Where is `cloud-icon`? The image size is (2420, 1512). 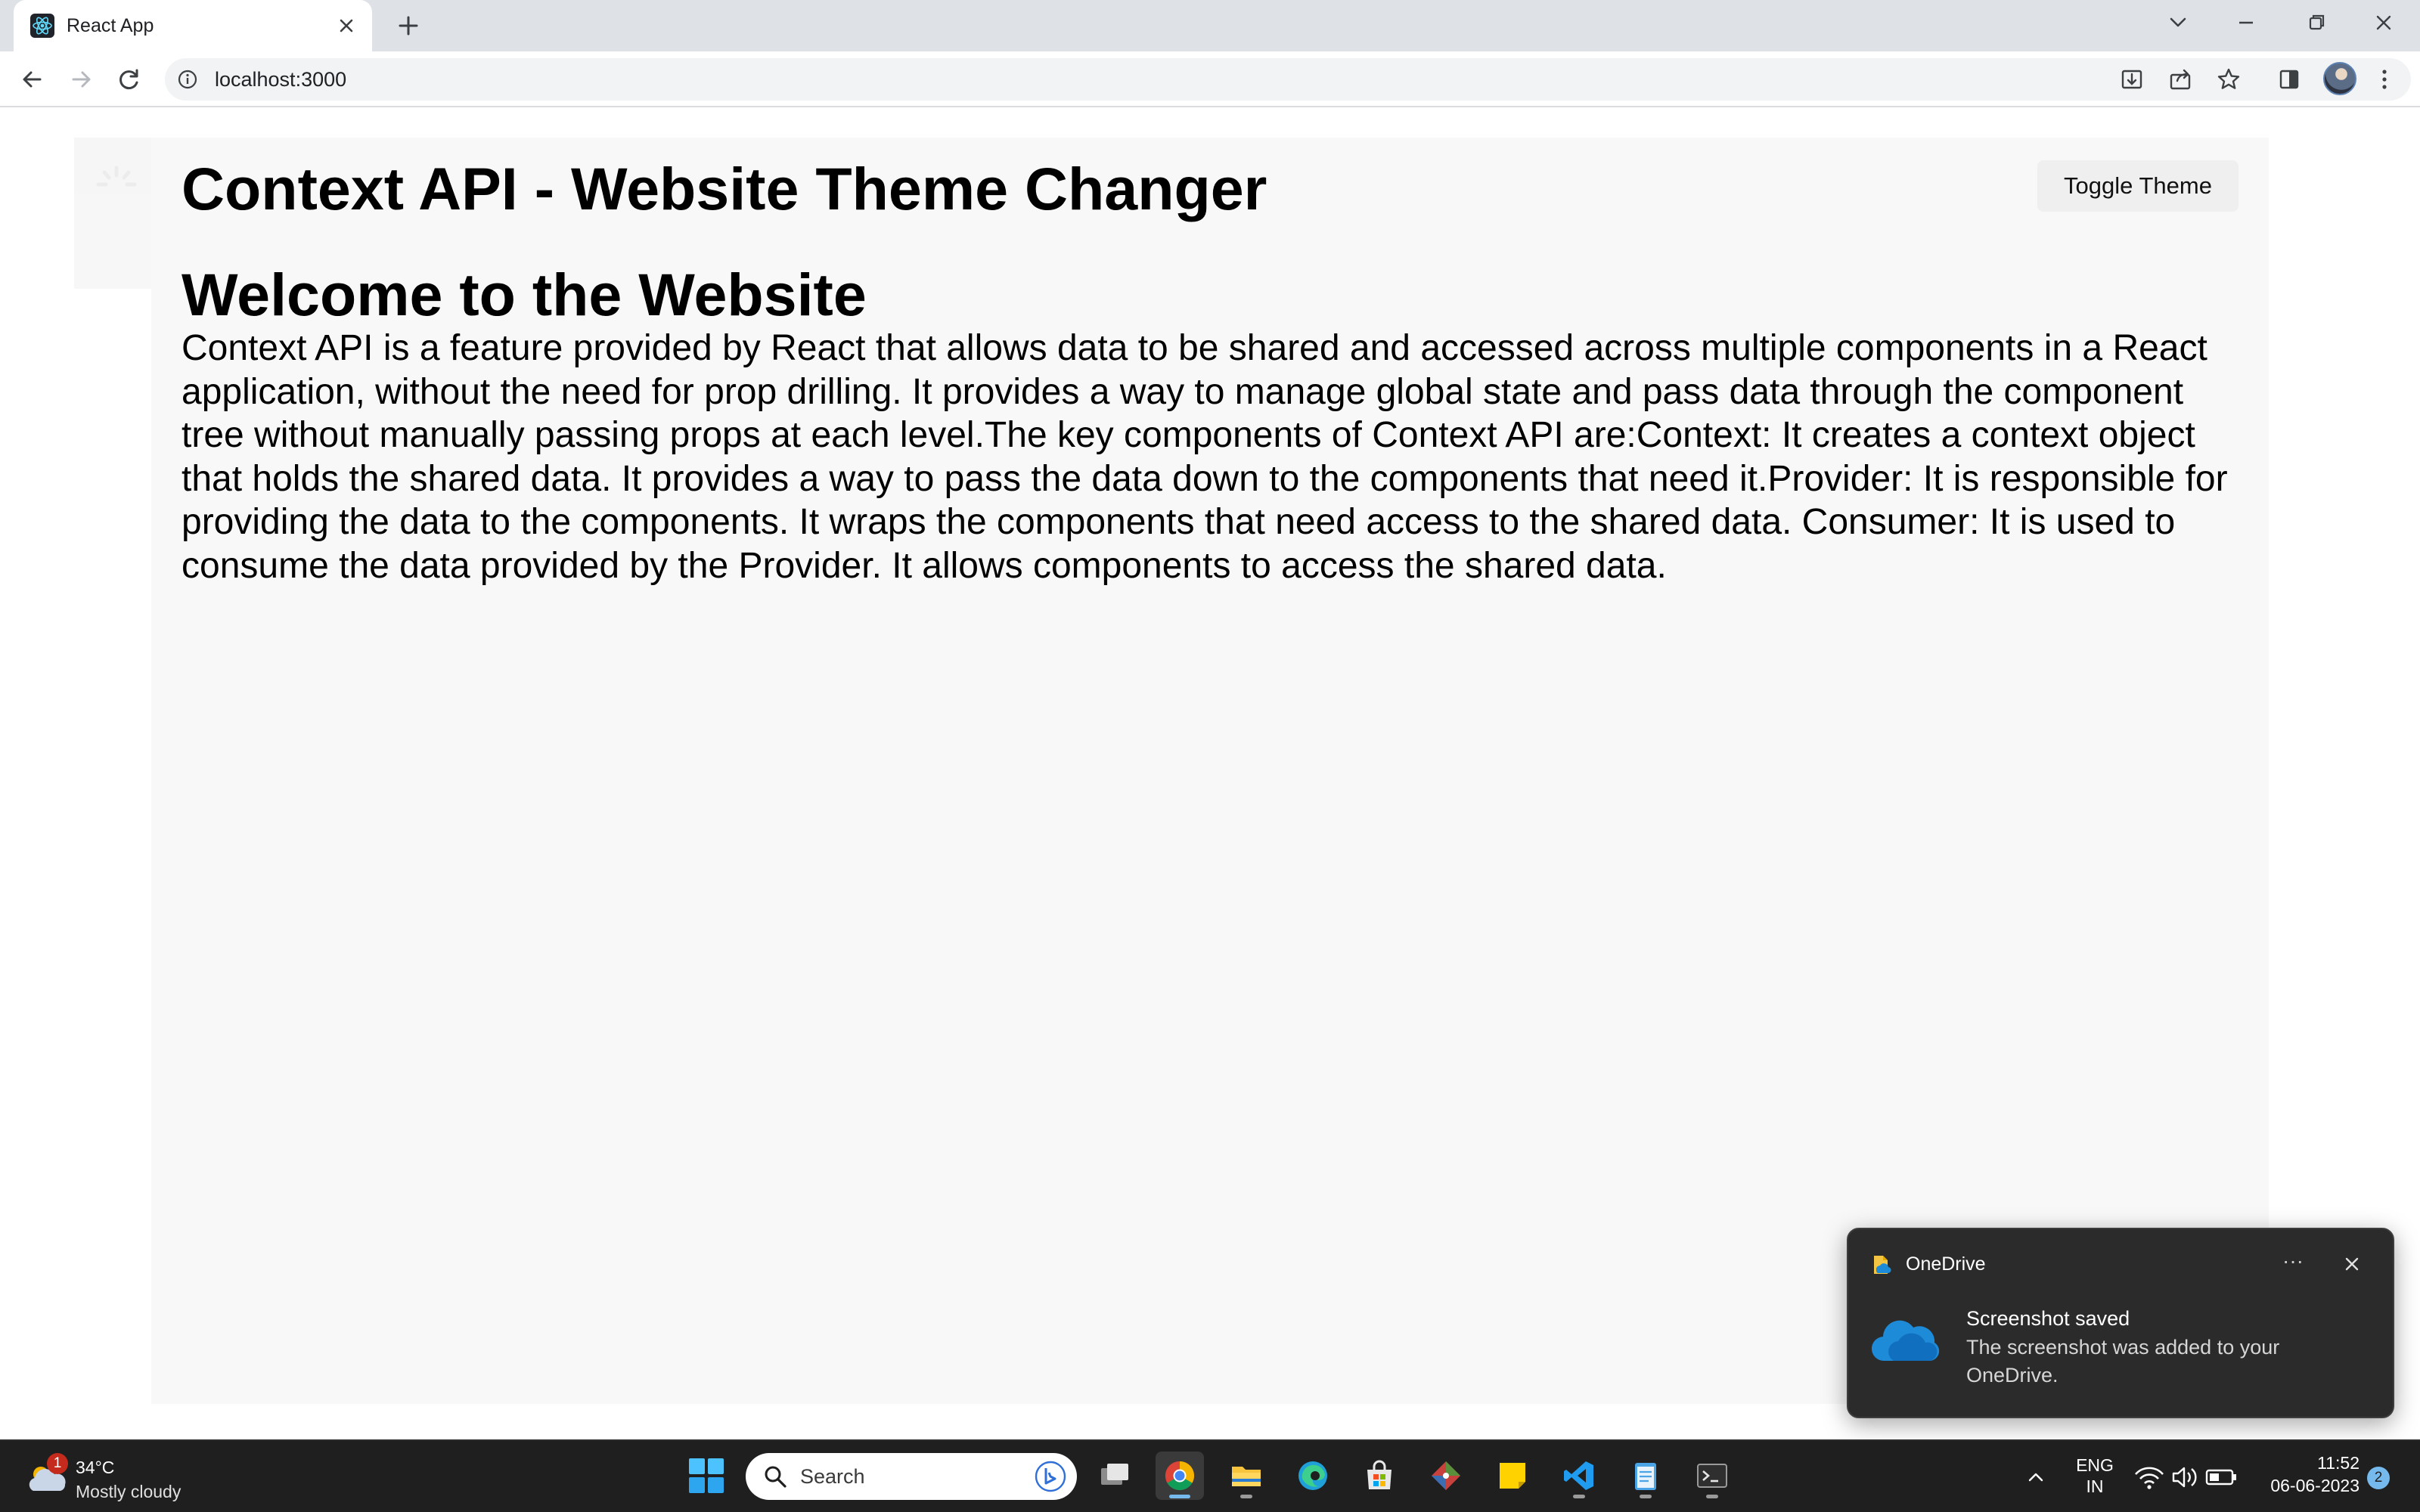 cloud-icon is located at coordinates (1906, 1342).